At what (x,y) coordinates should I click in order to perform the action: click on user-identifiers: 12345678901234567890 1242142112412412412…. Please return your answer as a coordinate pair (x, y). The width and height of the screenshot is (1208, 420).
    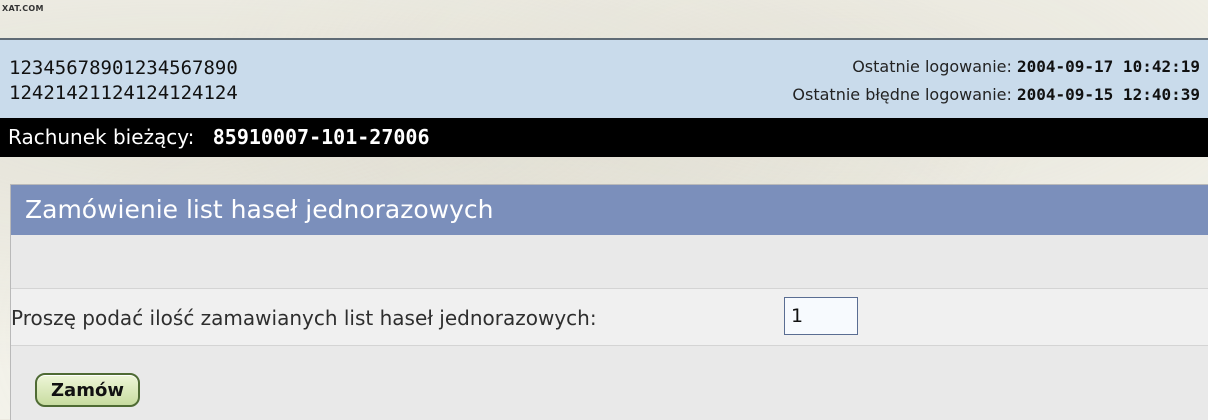
    Looking at the image, I should click on (123, 81).